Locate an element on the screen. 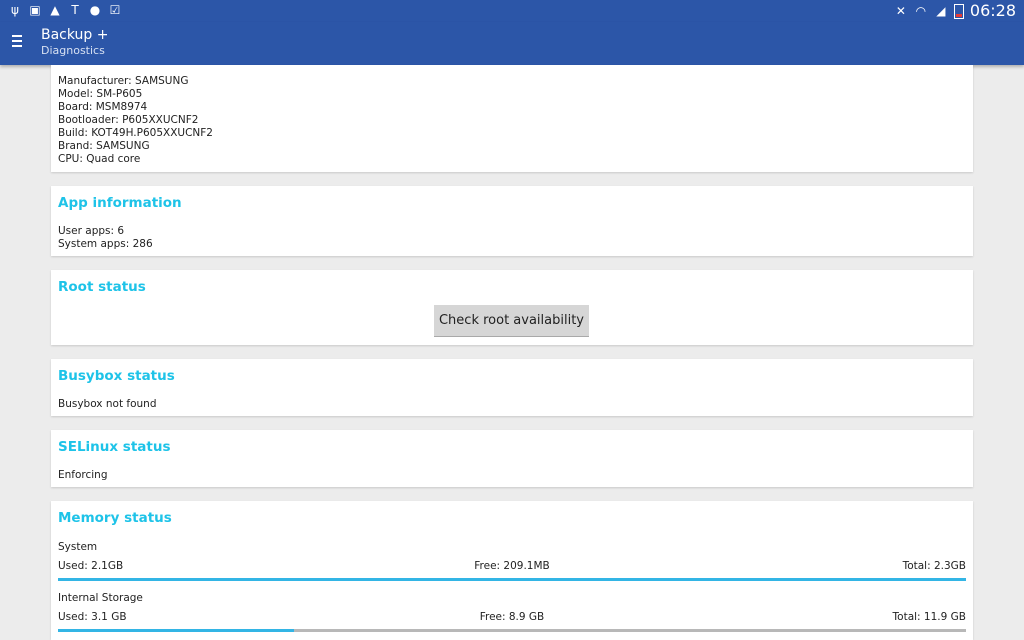 Image resolution: width=1024 pixels, height=640 pixels. internal-total: Total: 11.9 GB is located at coordinates (929, 617).